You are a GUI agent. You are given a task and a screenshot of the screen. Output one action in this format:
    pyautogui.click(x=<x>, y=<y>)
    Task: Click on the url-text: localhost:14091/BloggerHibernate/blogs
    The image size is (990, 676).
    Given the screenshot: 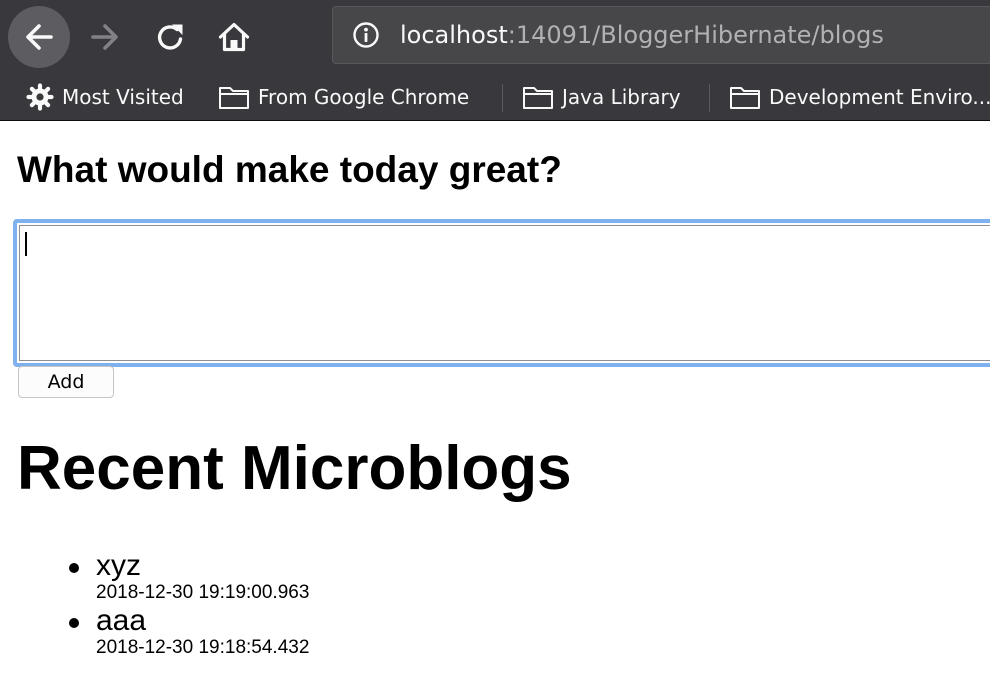 What is the action you would take?
    pyautogui.click(x=642, y=35)
    